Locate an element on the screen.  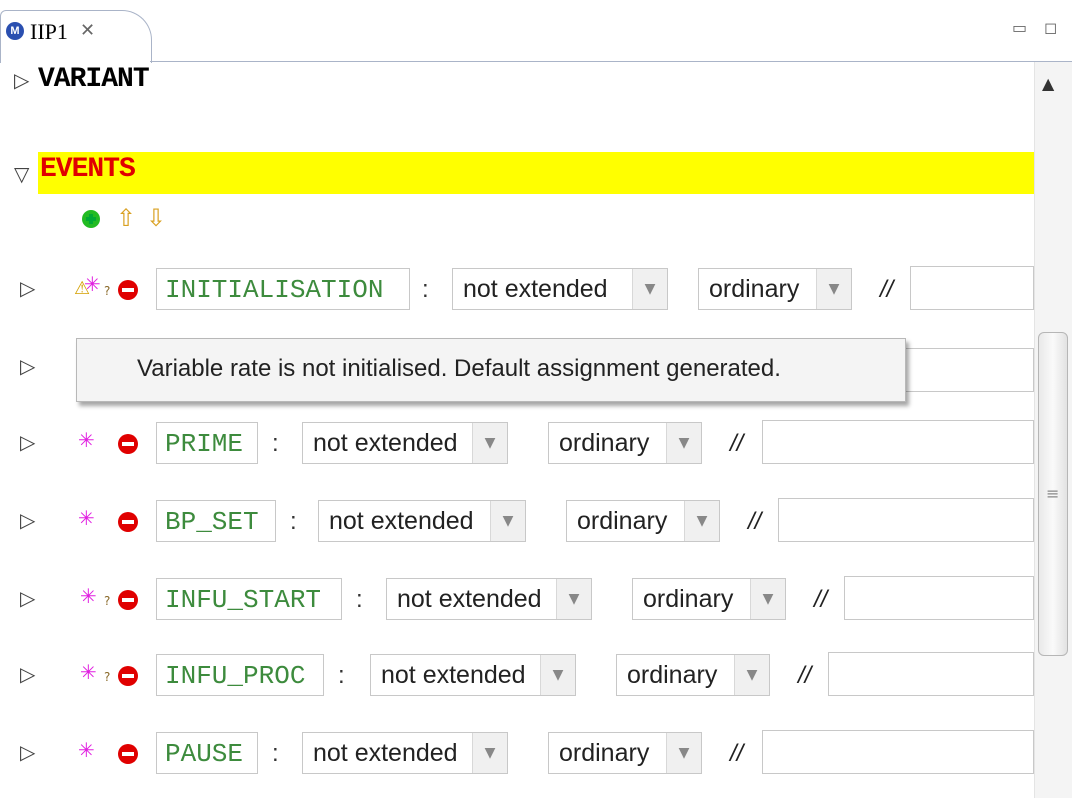
scroll-up-icon: ▲ is located at coordinates (1048, 83).